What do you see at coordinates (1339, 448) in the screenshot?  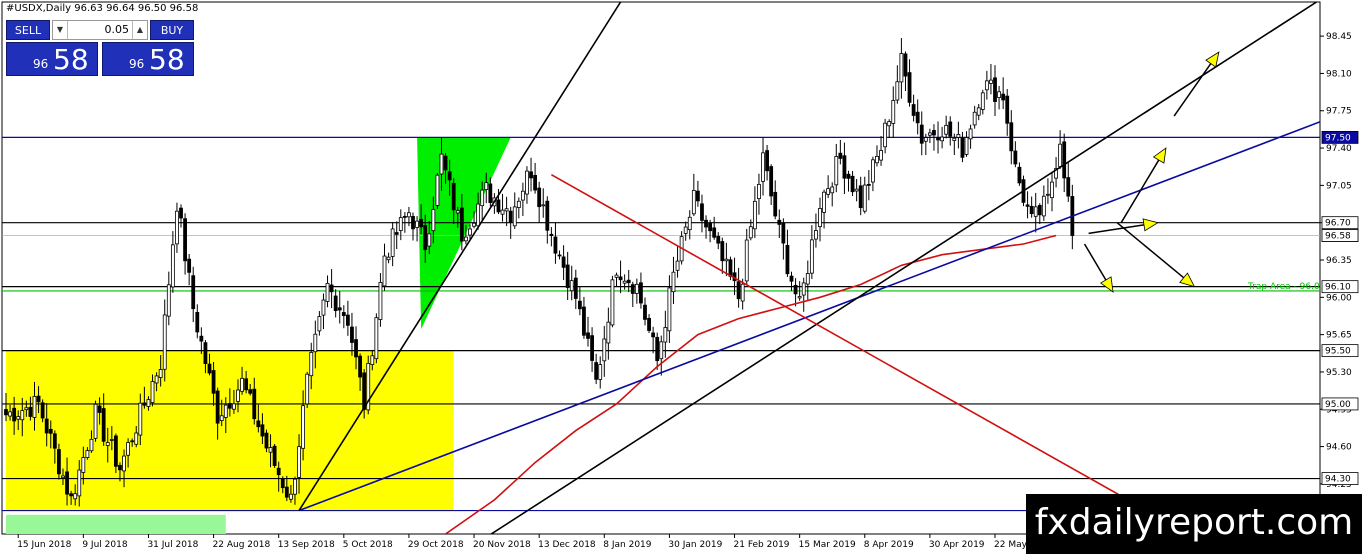 I see `y-tick-label: 94.60` at bounding box center [1339, 448].